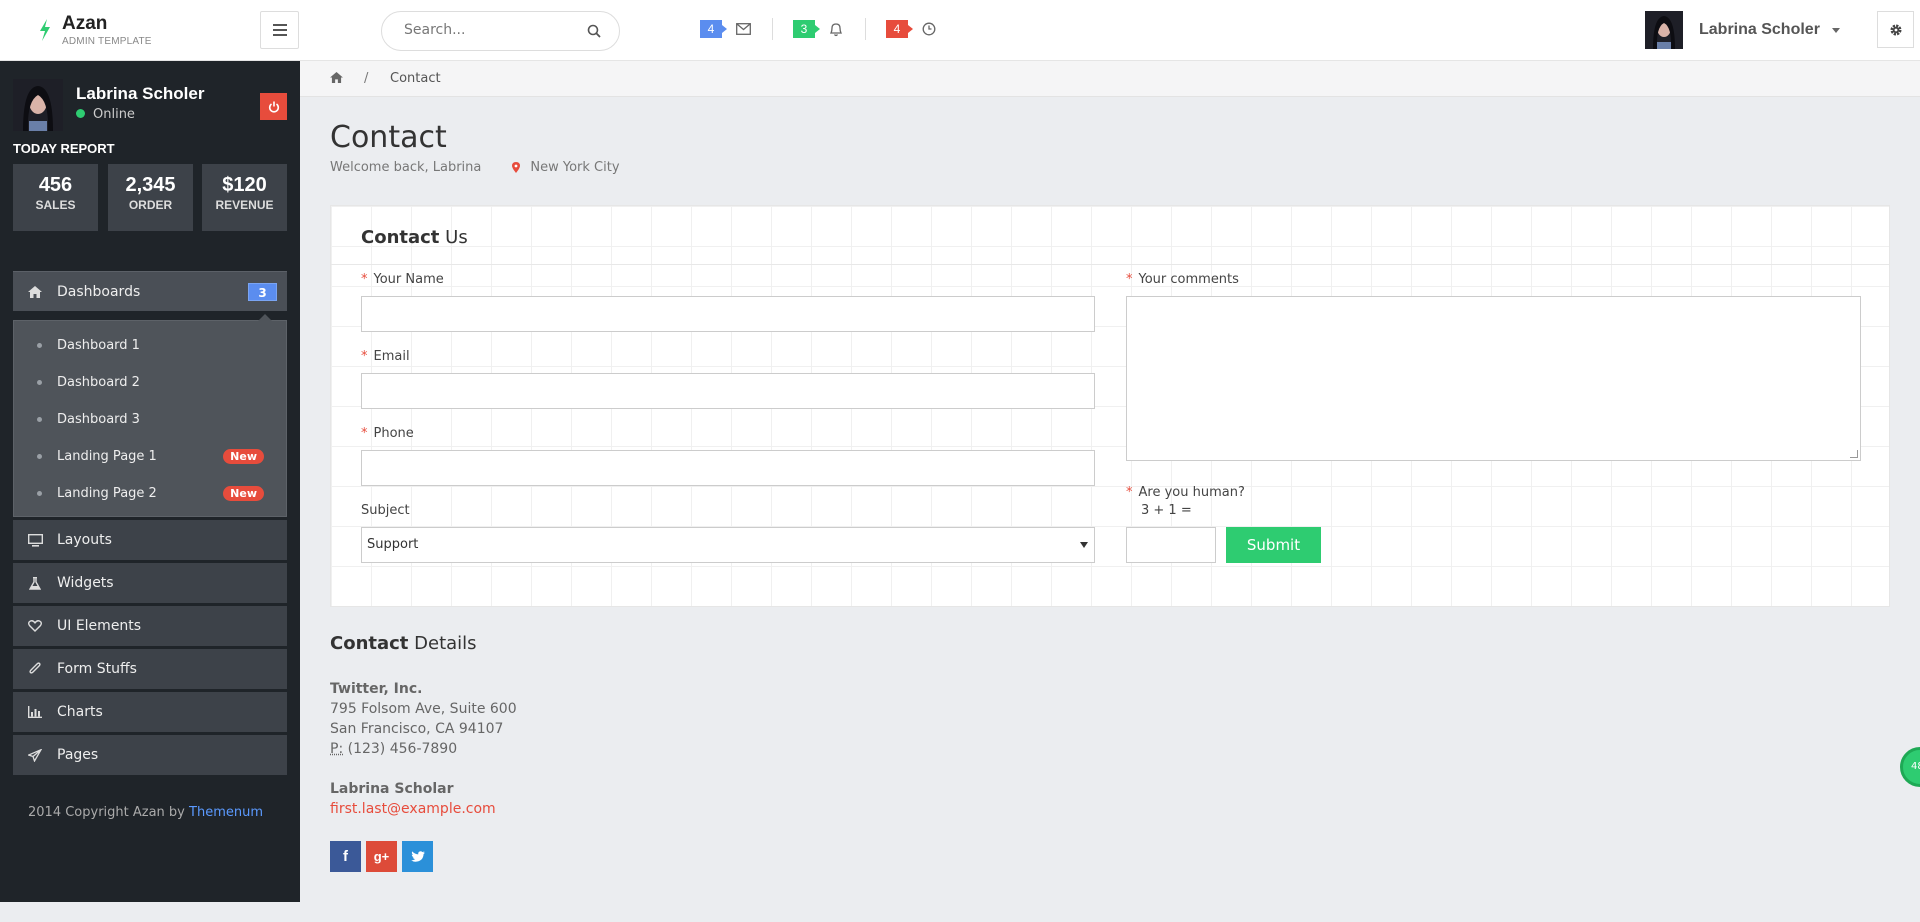 Image resolution: width=1920 pixels, height=922 pixels. I want to click on dropdown-arrow-icon, so click(1084, 545).